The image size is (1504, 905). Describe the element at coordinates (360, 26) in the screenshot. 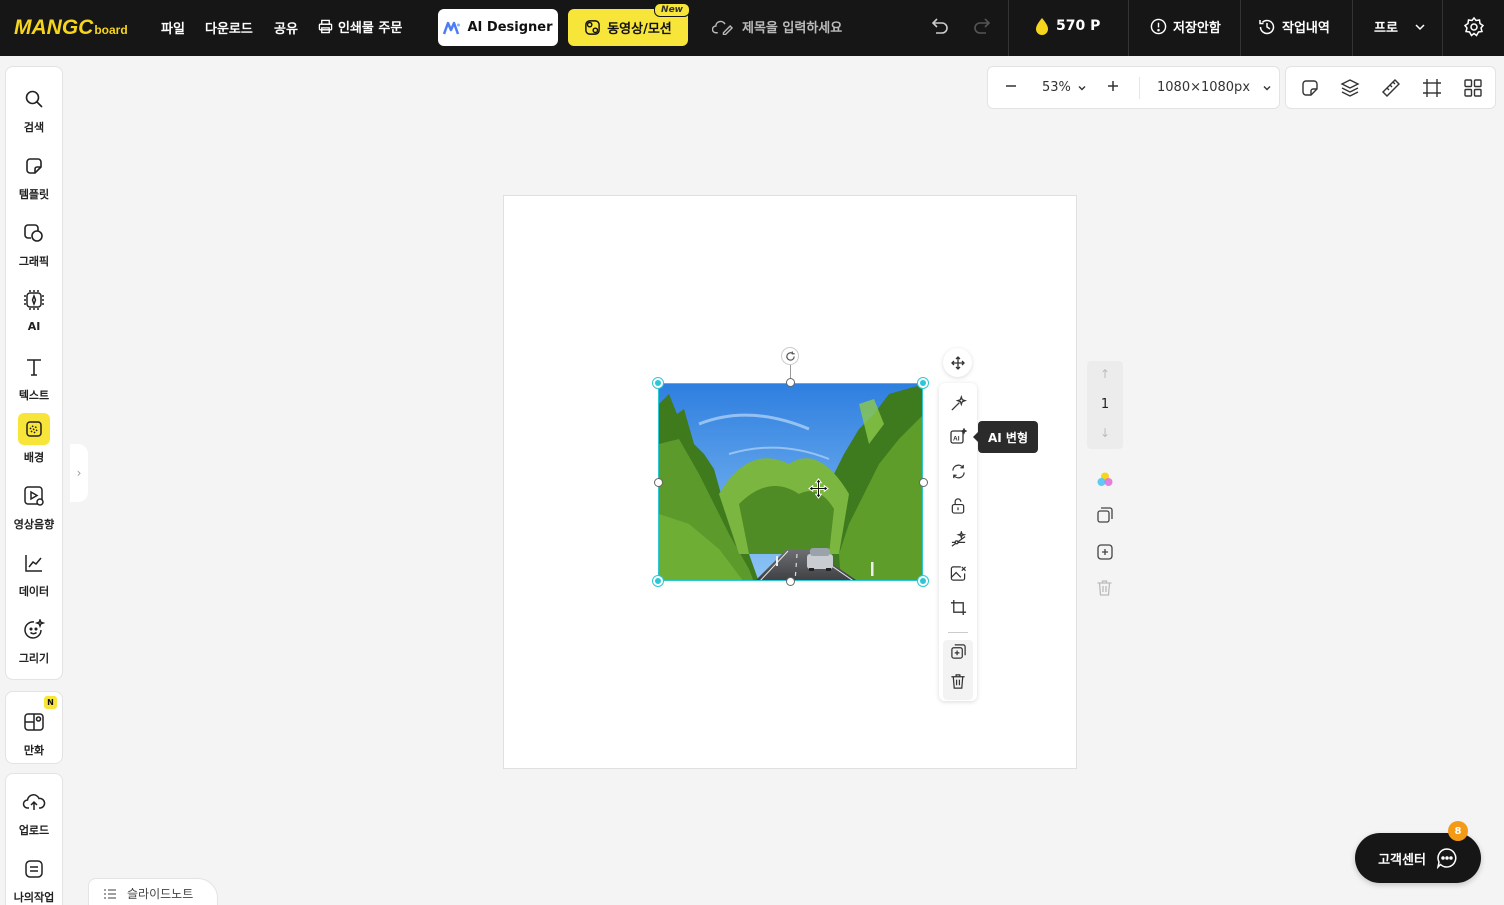

I see `print-order-button: 인쇄물 주문` at that location.